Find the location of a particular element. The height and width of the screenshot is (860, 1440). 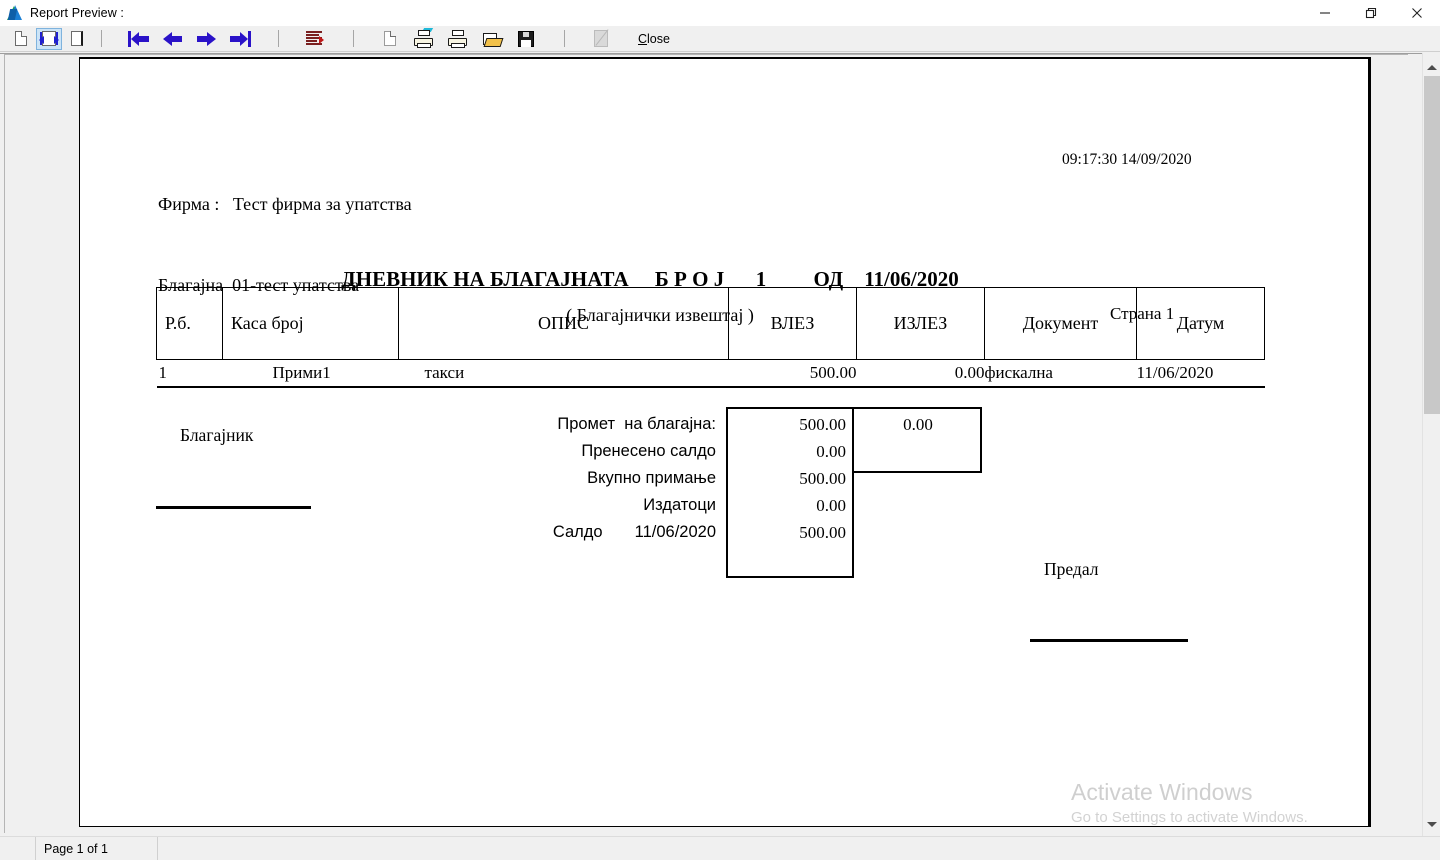

summary-row: Вкупно примање 500.00 is located at coordinates (632, 478).